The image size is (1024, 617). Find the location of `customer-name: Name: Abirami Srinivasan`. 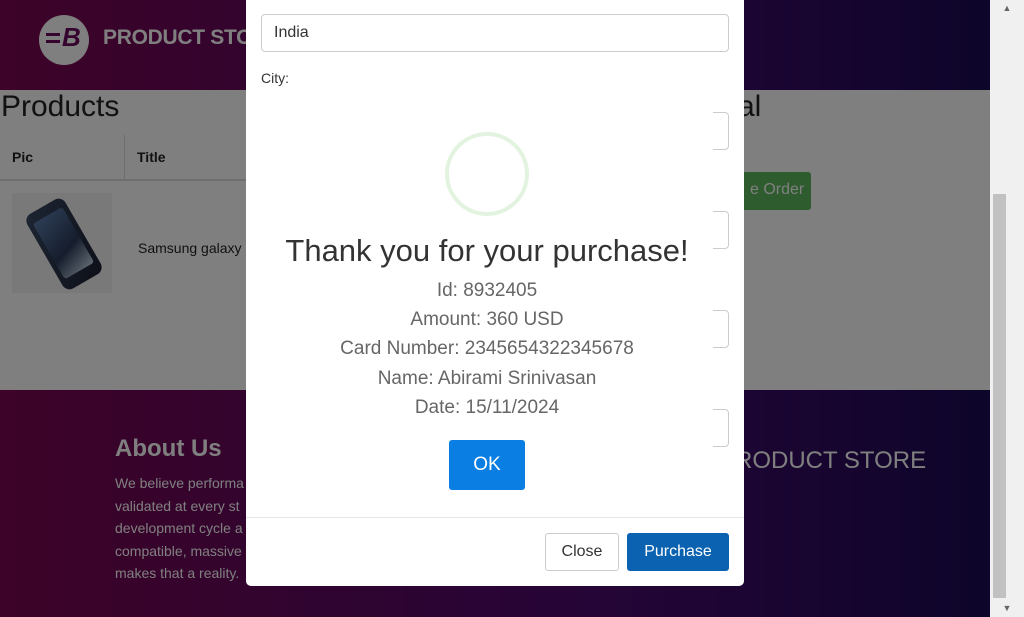

customer-name: Name: Abirami Srinivasan is located at coordinates (487, 378).